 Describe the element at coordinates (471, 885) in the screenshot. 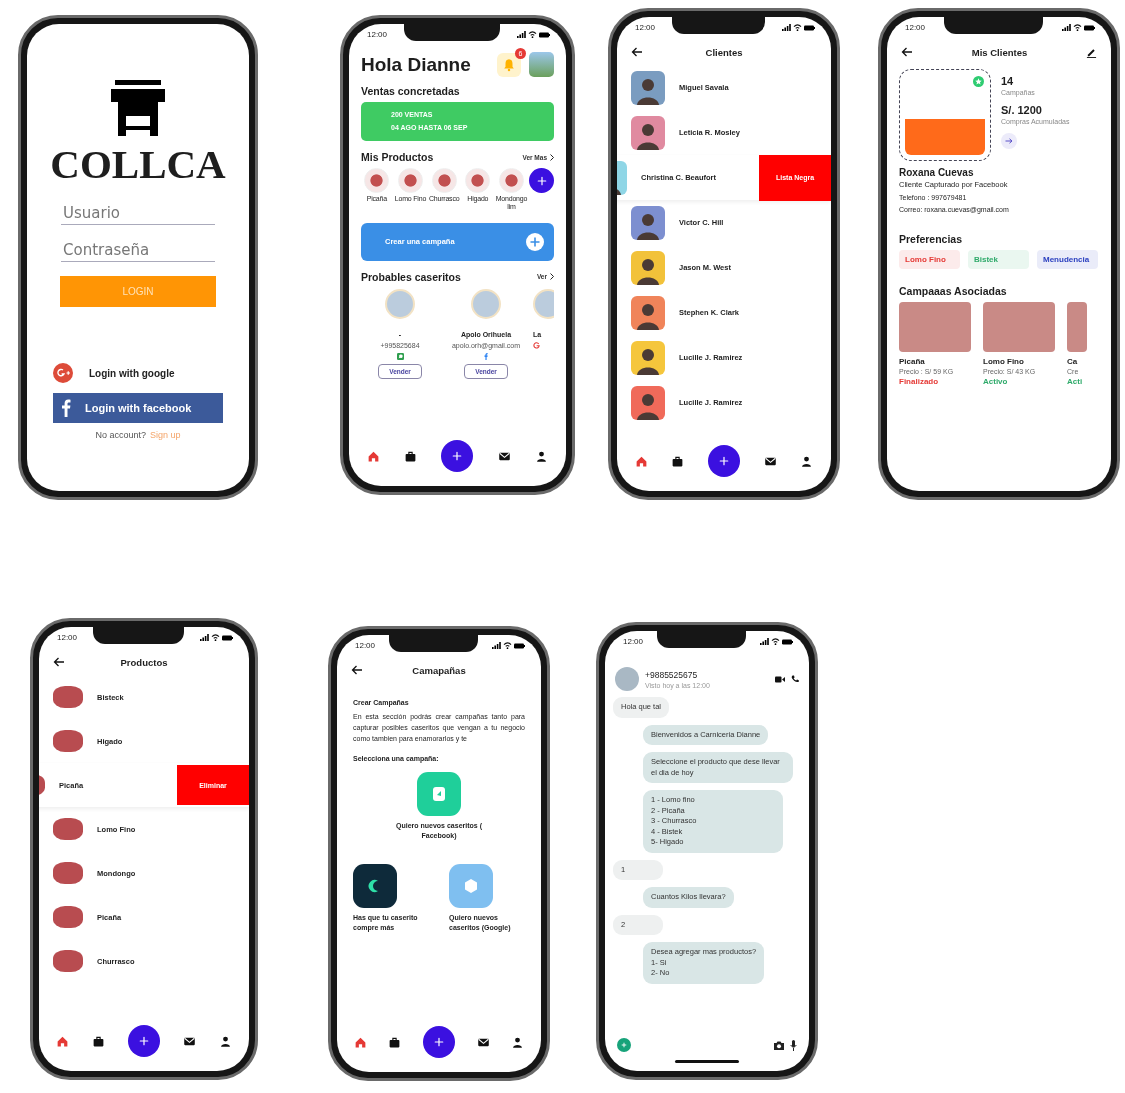

I see `hexagon-icon` at that location.